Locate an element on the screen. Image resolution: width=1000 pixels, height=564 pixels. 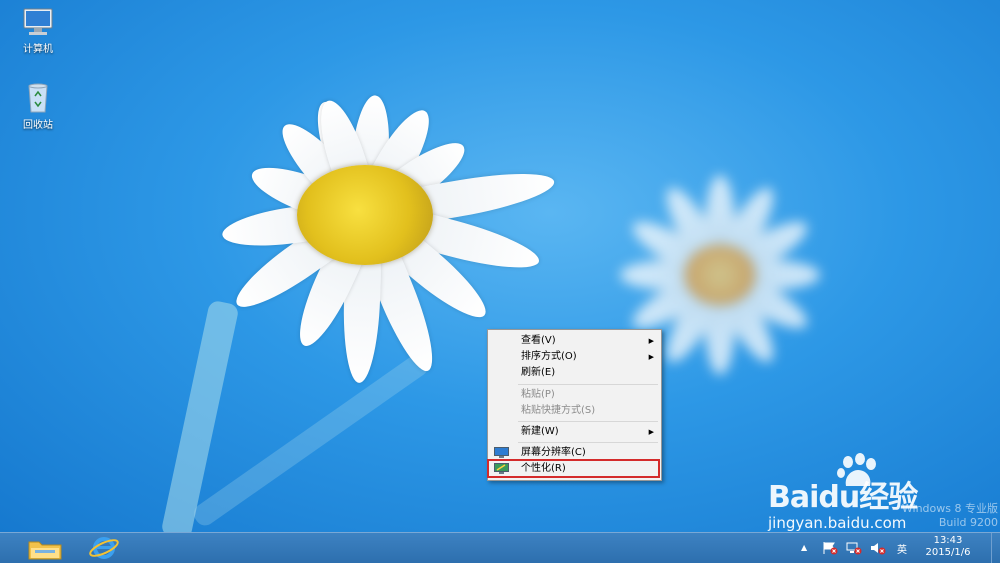
taskbar-clock: 13:43 2015/1/6 is located at coordinates (948, 547).